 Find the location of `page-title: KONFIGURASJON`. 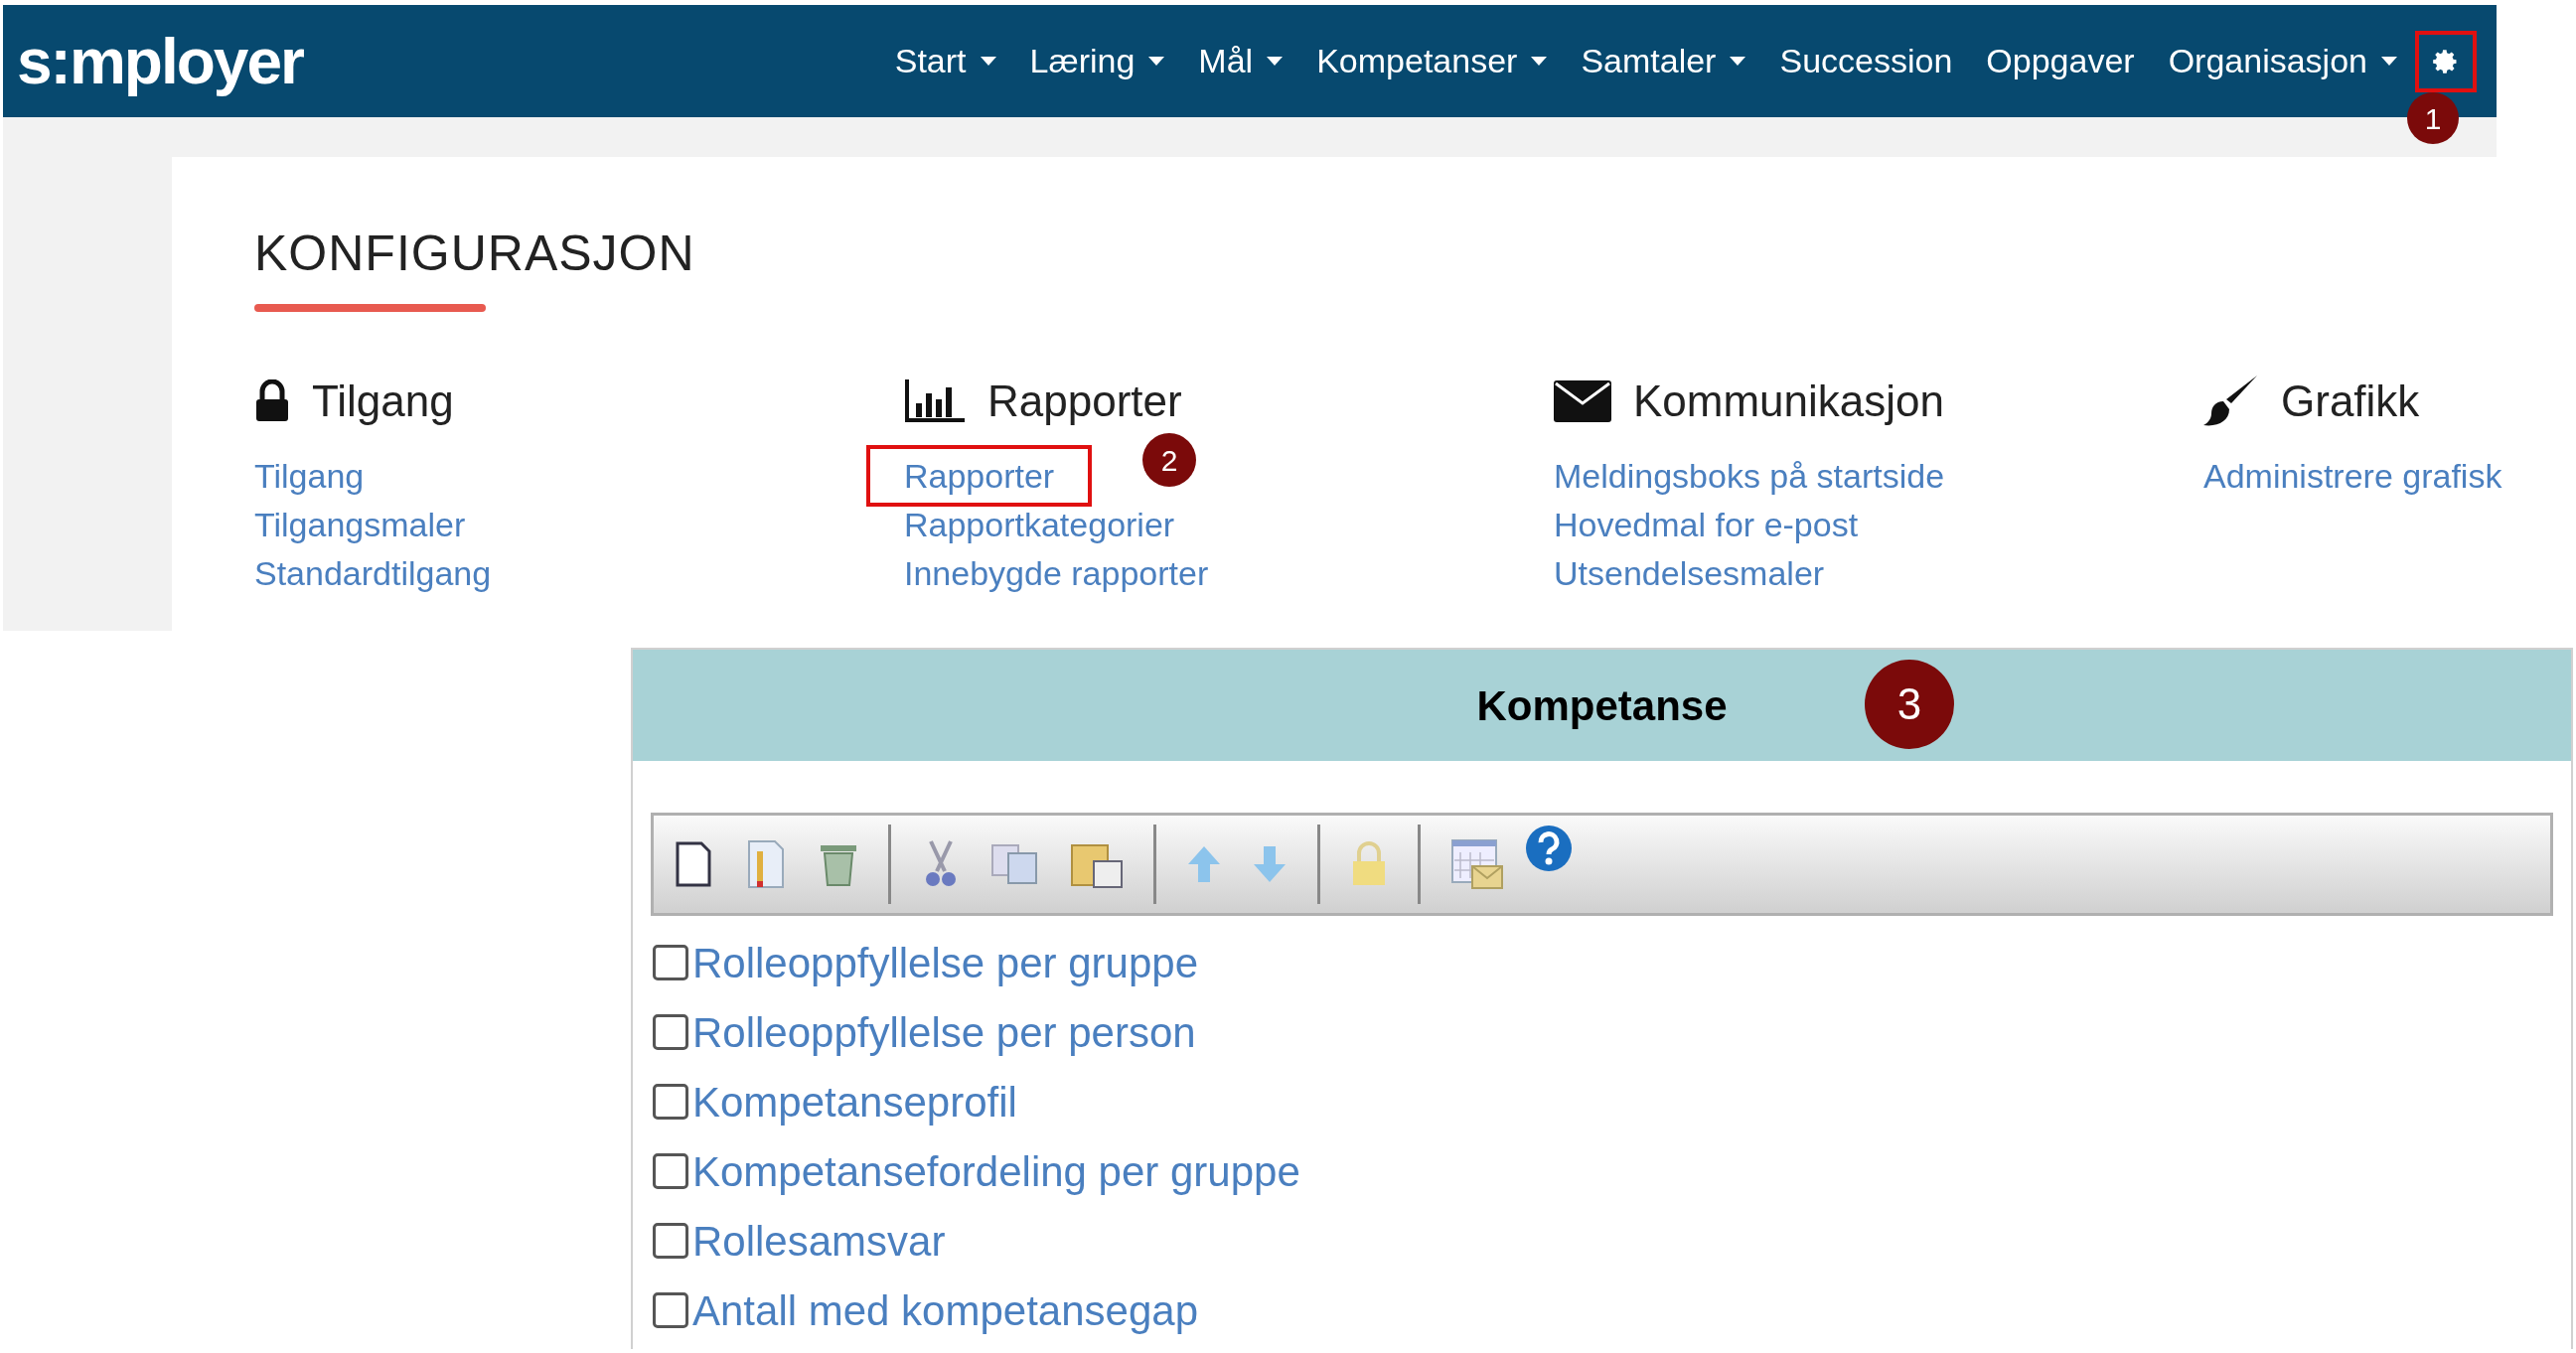

page-title: KONFIGURASJON is located at coordinates (475, 253).